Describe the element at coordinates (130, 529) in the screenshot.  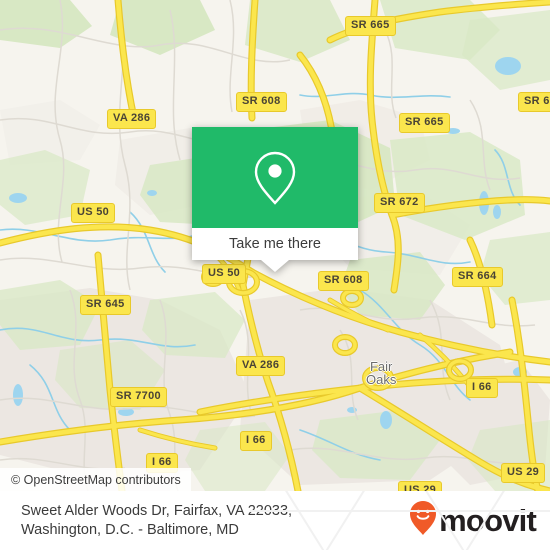
I see `address-line-2: Washington, D.C. - Baltimore, MD` at that location.